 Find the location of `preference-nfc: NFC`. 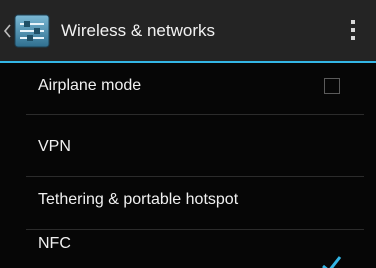

preference-nfc: NFC is located at coordinates (188, 249).